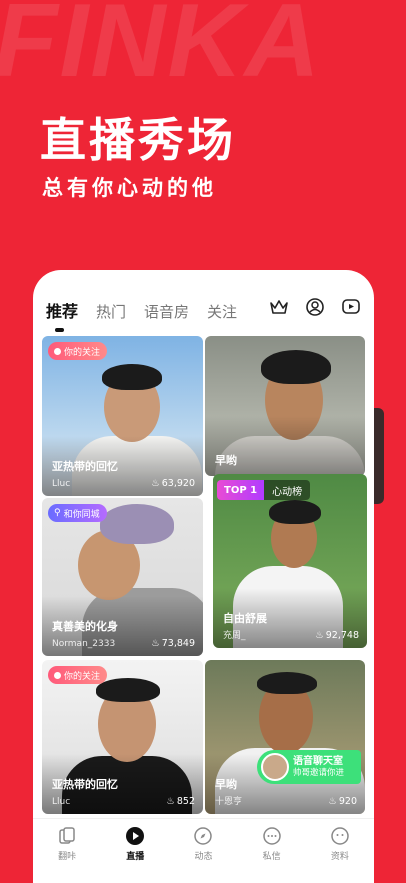  Describe the element at coordinates (137, 524) in the screenshot. I see `person-cap` at that location.